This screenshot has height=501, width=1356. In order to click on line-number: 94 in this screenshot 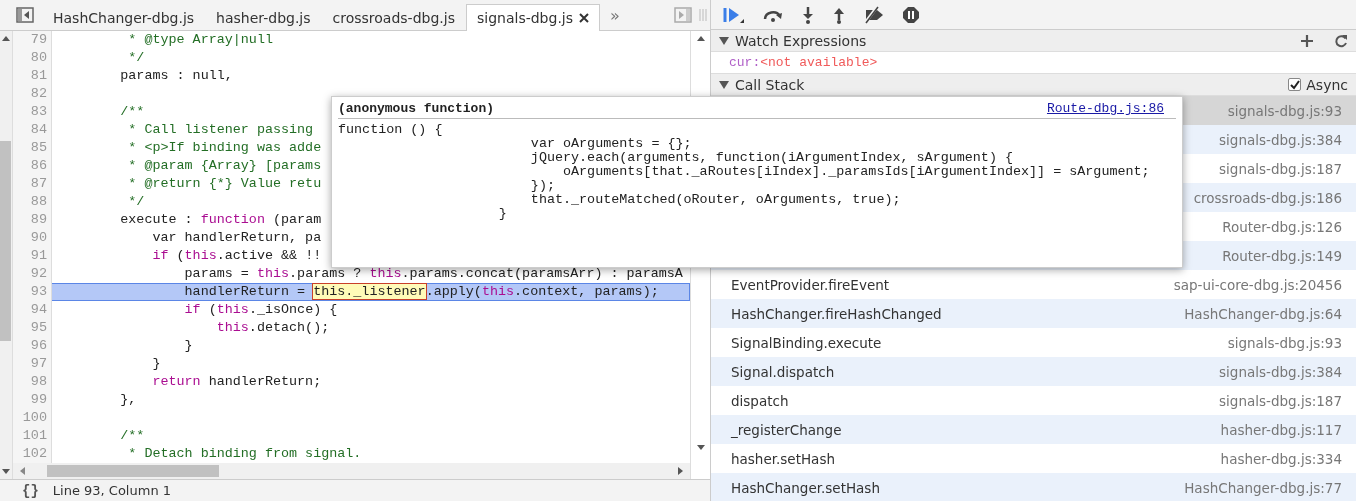, I will do `click(32, 310)`.